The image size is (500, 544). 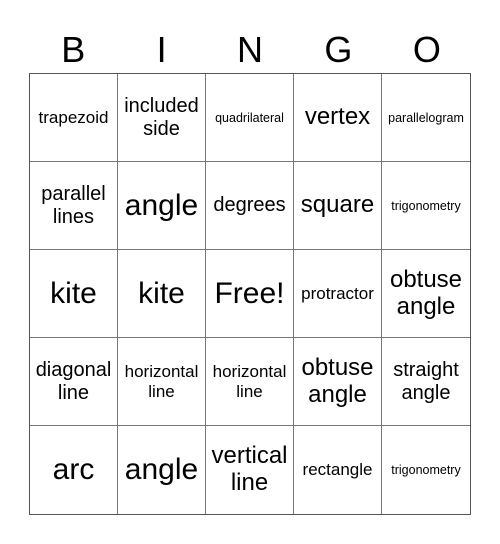 What do you see at coordinates (426, 49) in the screenshot?
I see `header-letter-o: O` at bounding box center [426, 49].